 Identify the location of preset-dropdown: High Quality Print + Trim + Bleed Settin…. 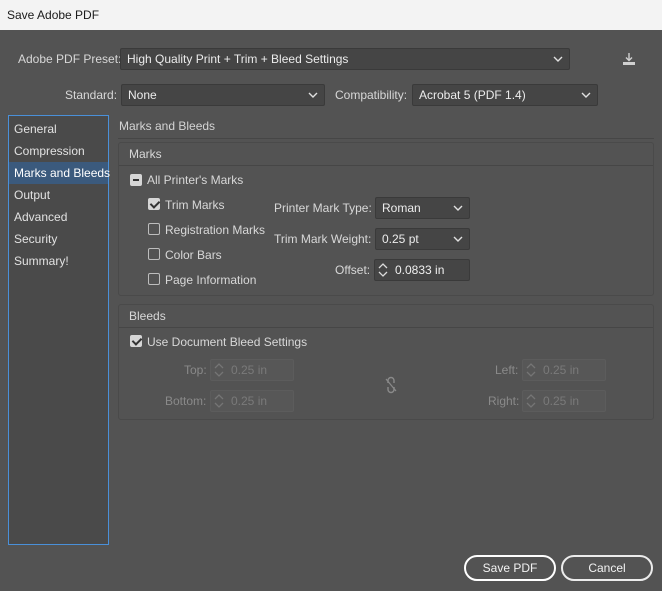
(345, 59).